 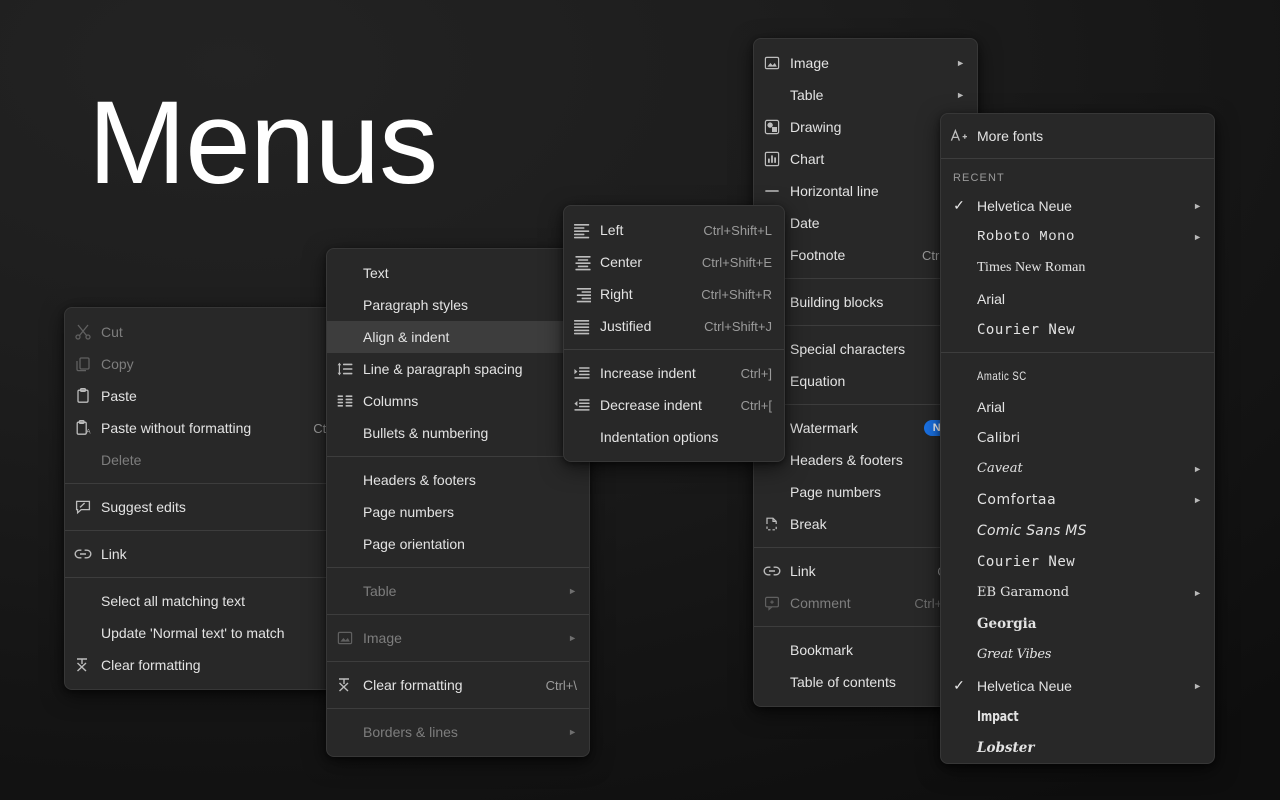 I want to click on copy-icon, so click(x=83, y=364).